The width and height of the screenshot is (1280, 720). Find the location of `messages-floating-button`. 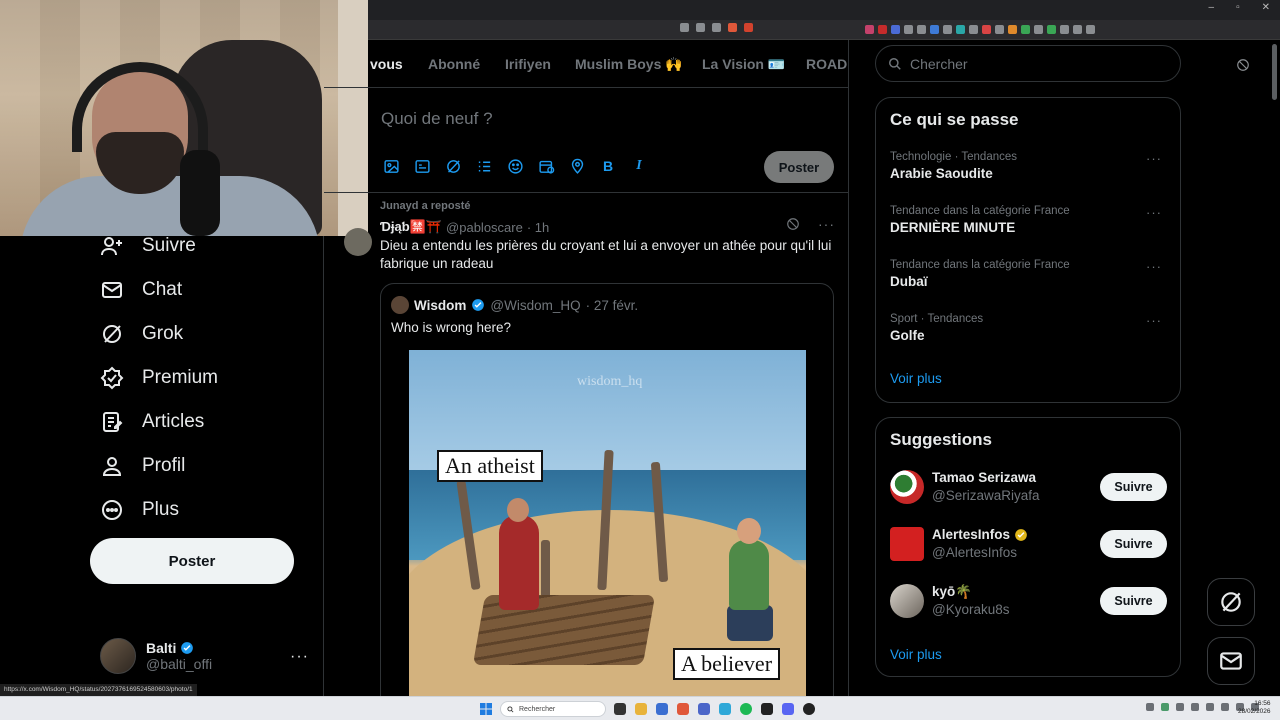

messages-floating-button is located at coordinates (1231, 661).